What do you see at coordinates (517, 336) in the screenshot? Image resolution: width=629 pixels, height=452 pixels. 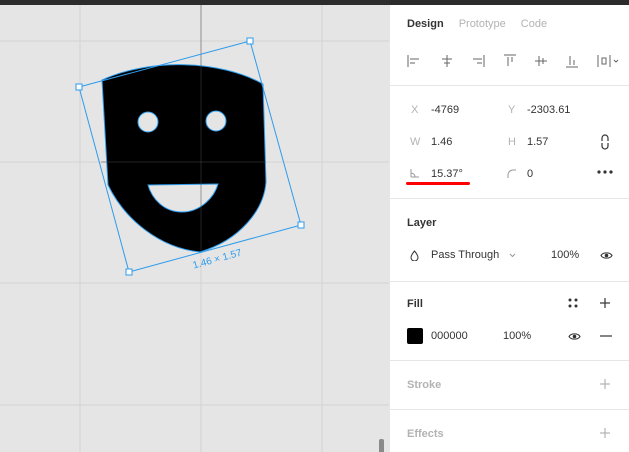 I see `fill-opacity-input: 100%` at bounding box center [517, 336].